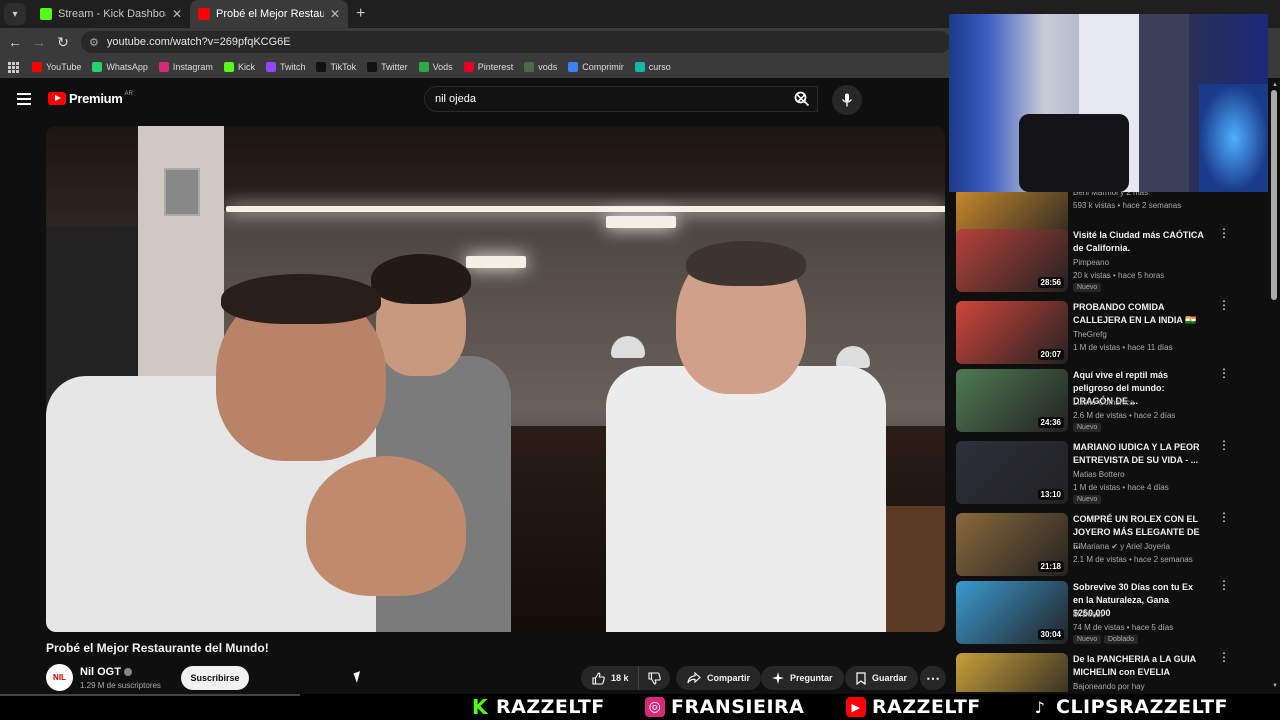  What do you see at coordinates (106, 672) in the screenshot?
I see `channel-name: Nil OGT` at bounding box center [106, 672].